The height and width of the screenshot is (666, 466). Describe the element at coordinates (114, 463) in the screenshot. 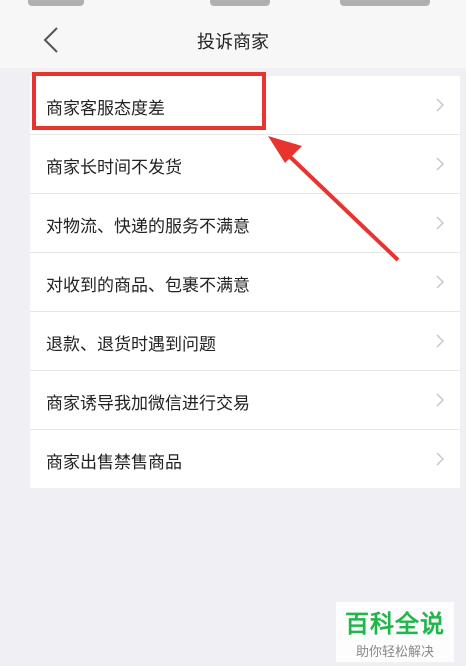

I see `complaint-item-label: 商家出售禁售商品` at that location.